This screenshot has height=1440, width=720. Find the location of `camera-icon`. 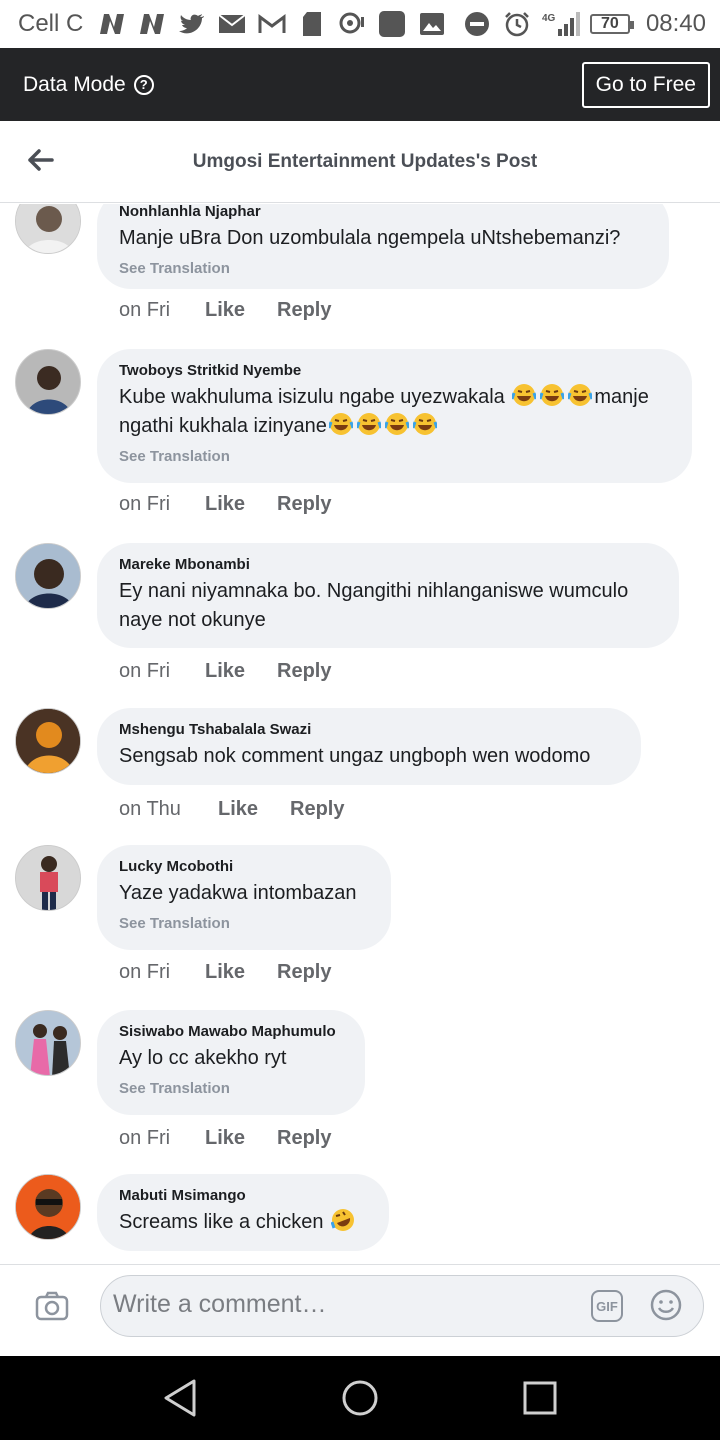

camera-icon is located at coordinates (52, 1306).